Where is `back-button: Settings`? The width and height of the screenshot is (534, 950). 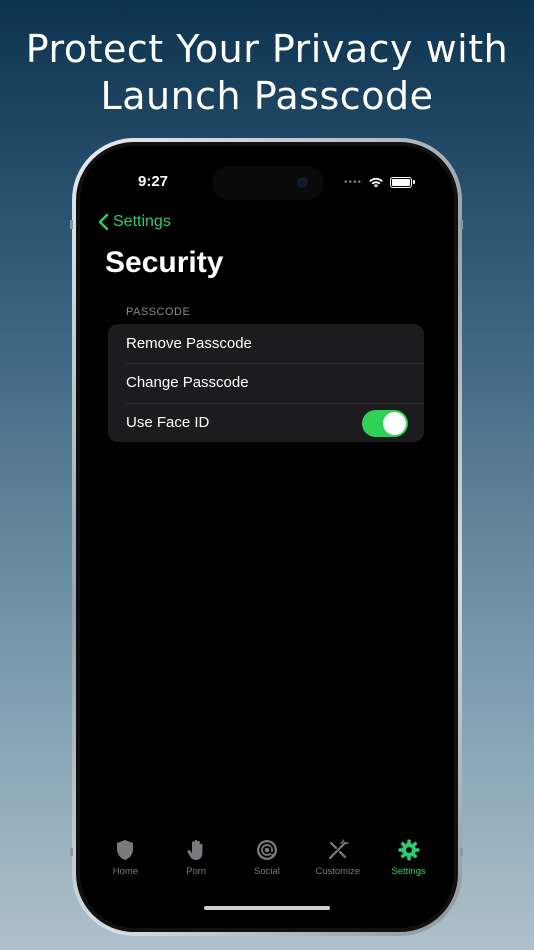
back-button: Settings is located at coordinates (134, 222).